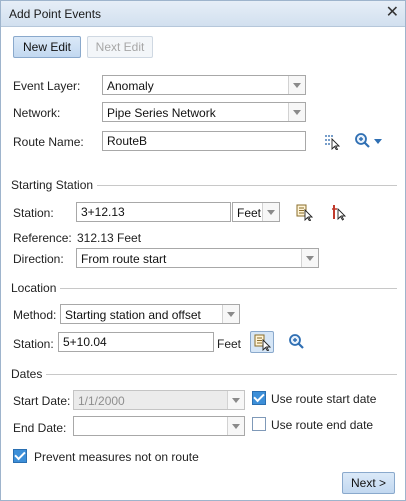 The width and height of the screenshot is (406, 501). Describe the element at coordinates (116, 457) in the screenshot. I see `prevent-measures-label: Prevent measures not on route` at that location.